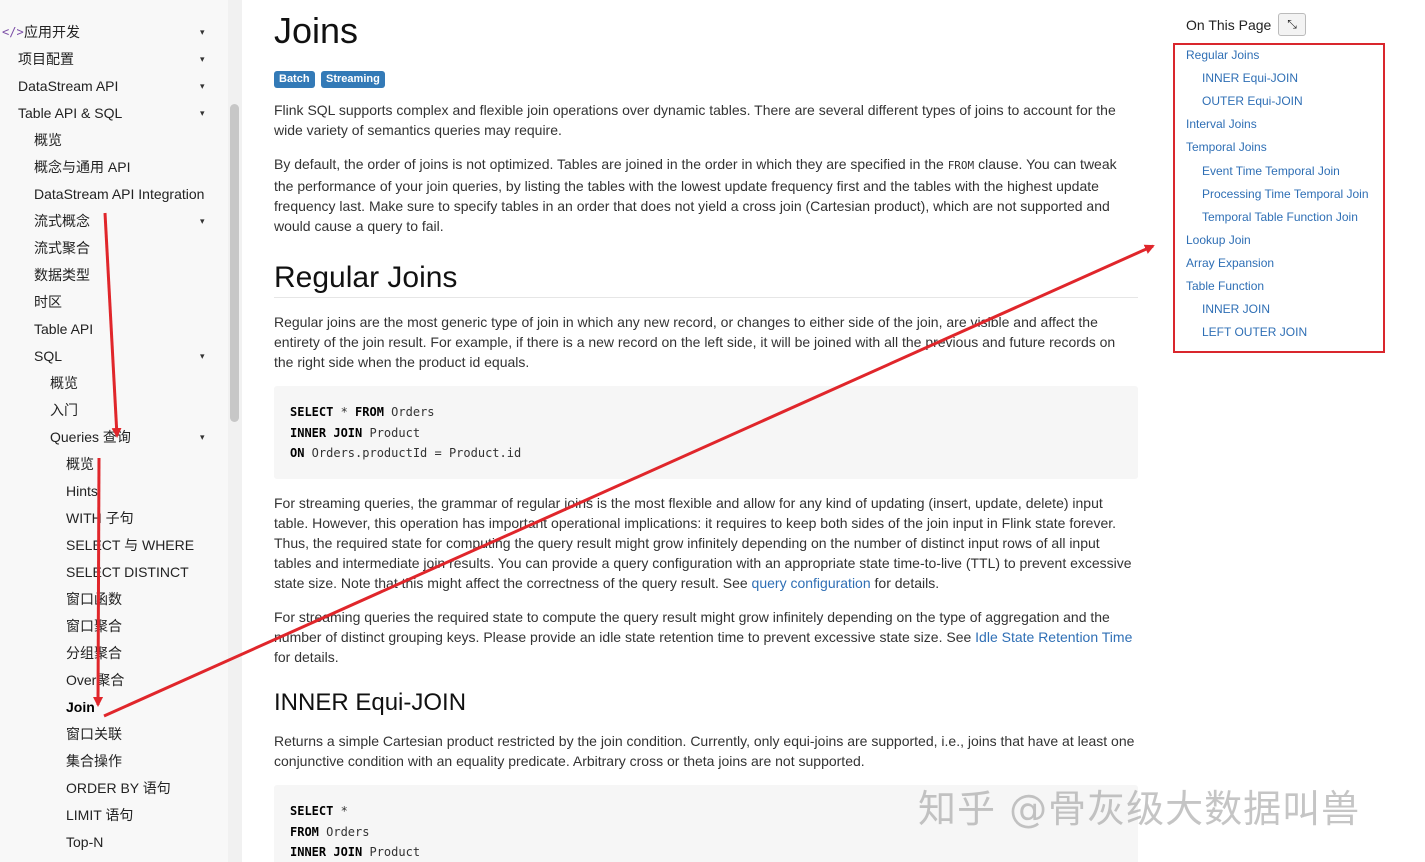 The height and width of the screenshot is (862, 1425). What do you see at coordinates (1221, 124) in the screenshot?
I see `toc-link: Interval Joins` at bounding box center [1221, 124].